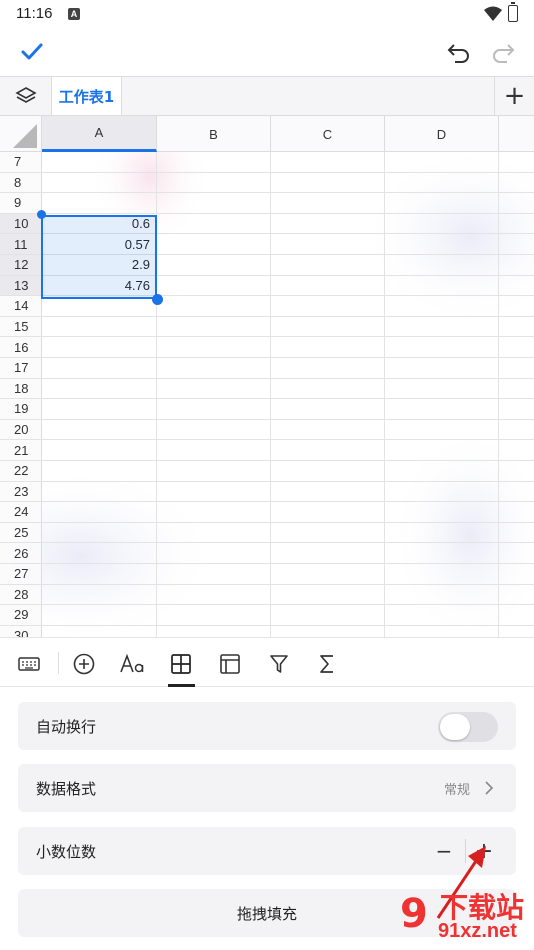 Image resolution: width=534 pixels, height=950 pixels. What do you see at coordinates (21, 244) in the screenshot?
I see `row-header: 11` at bounding box center [21, 244].